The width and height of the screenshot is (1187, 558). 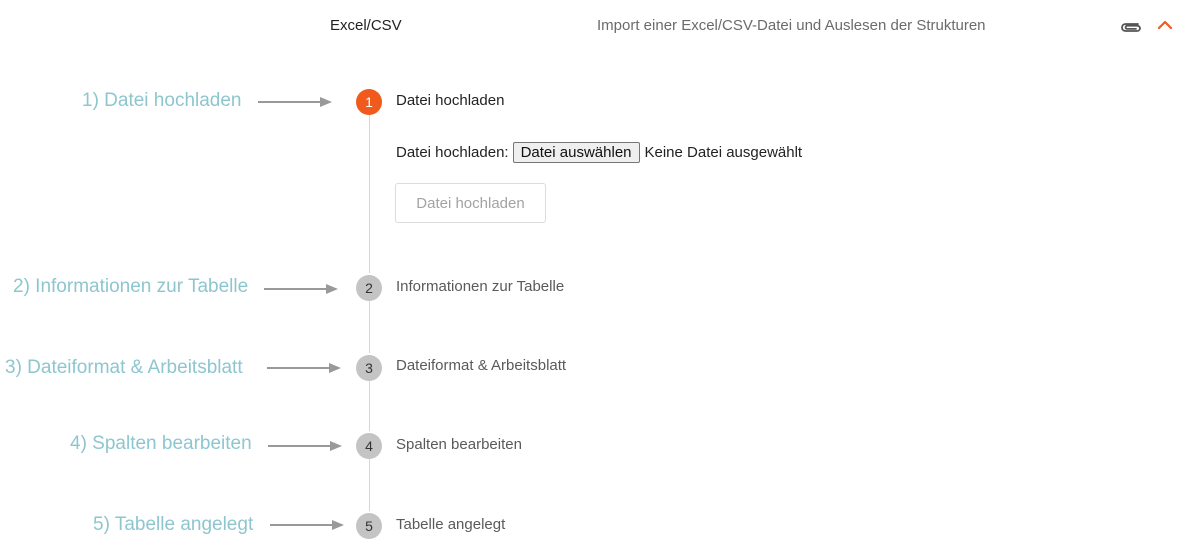 What do you see at coordinates (161, 443) in the screenshot?
I see `annotation-step-4: 4) Spalten bearbeiten` at bounding box center [161, 443].